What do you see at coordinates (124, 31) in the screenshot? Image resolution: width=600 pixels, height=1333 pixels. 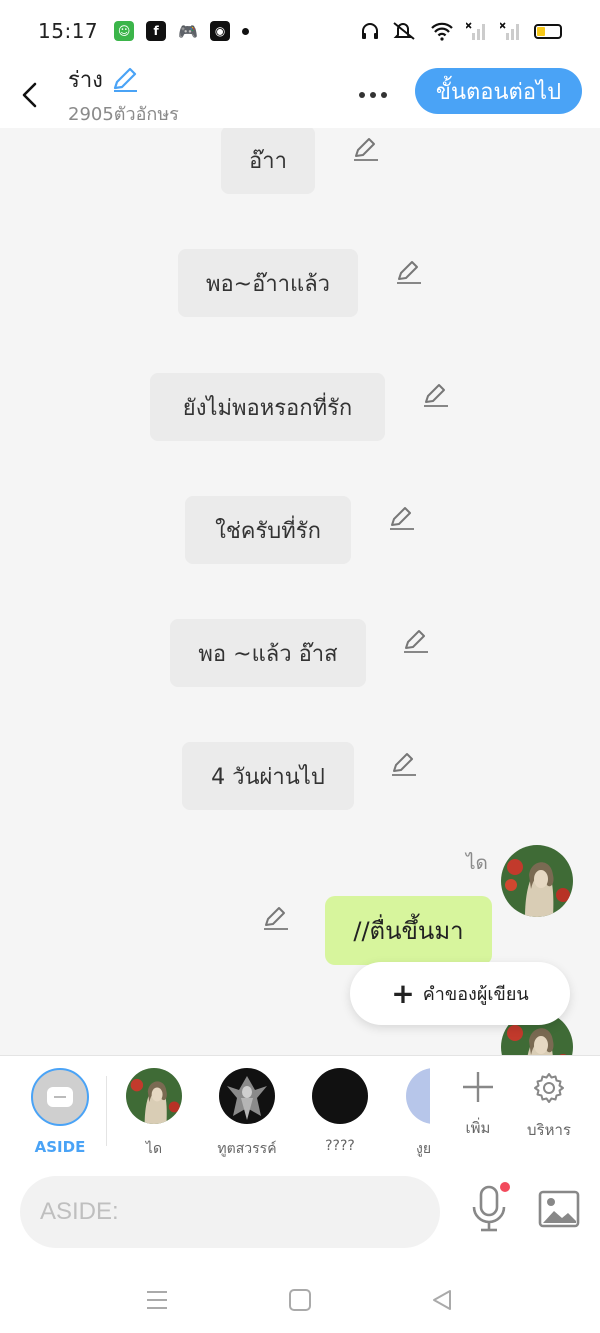 I see `app-green-icon: ☺` at bounding box center [124, 31].